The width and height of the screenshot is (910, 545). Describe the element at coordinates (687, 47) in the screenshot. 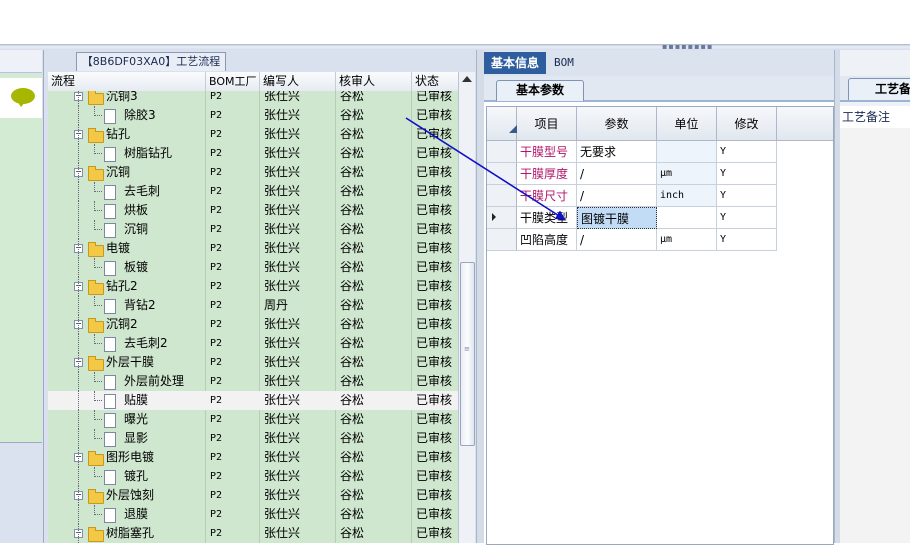

I see `splitter-grip-icon: ▪▪▪▪▪▪▪▪` at that location.